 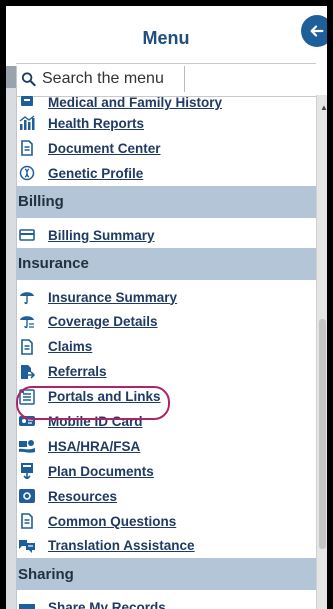 What do you see at coordinates (166, 471) in the screenshot?
I see `menu-item-plan-documents: Plan Documents` at bounding box center [166, 471].